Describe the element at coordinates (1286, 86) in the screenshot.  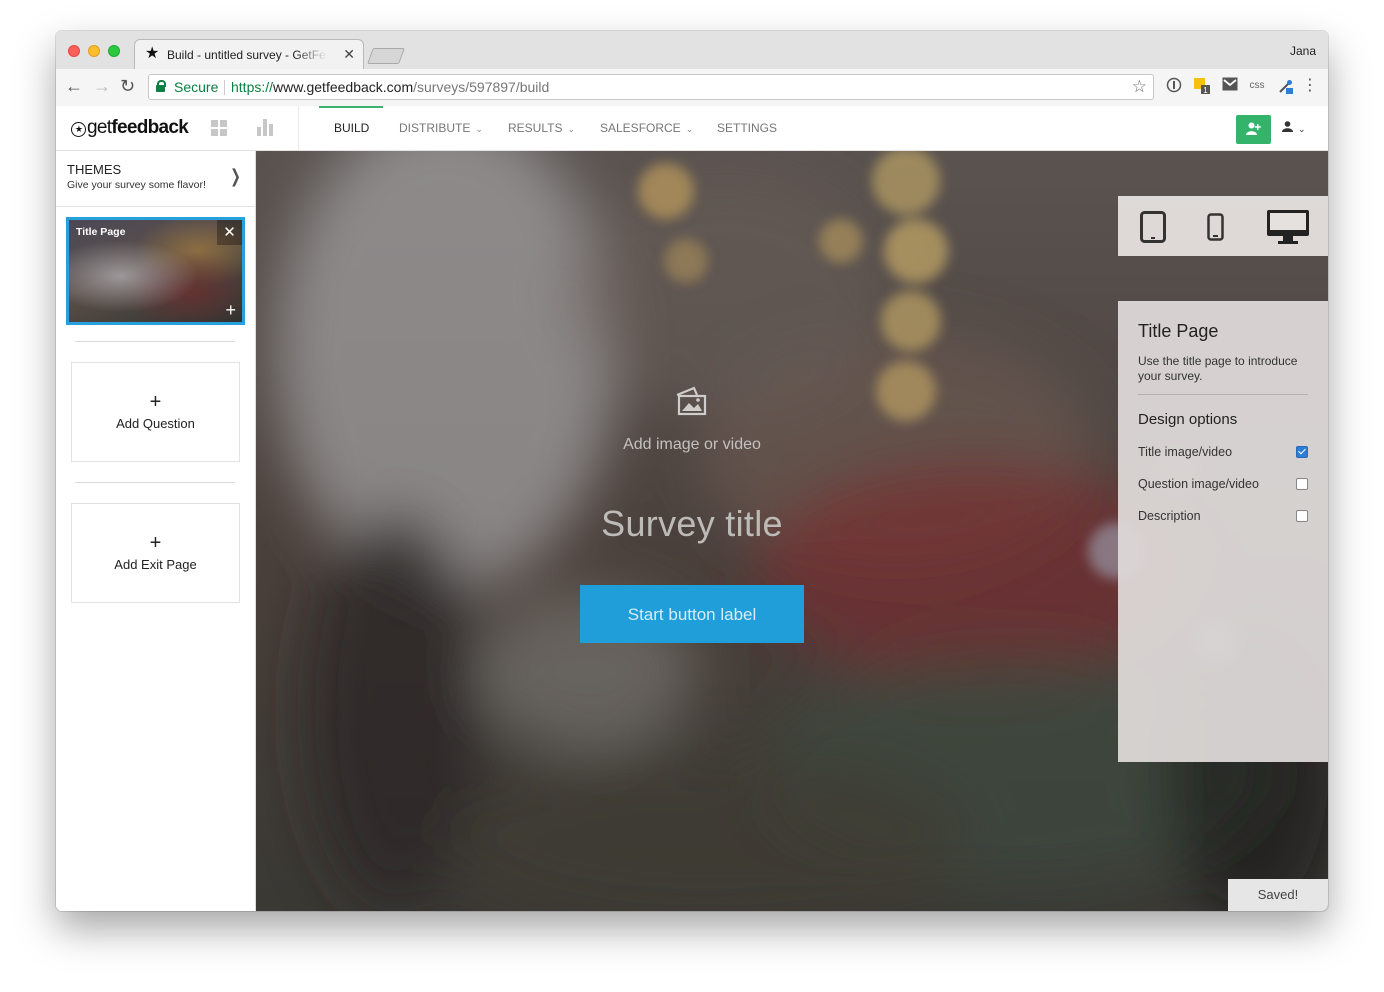
I see `eyedropper-icon` at that location.